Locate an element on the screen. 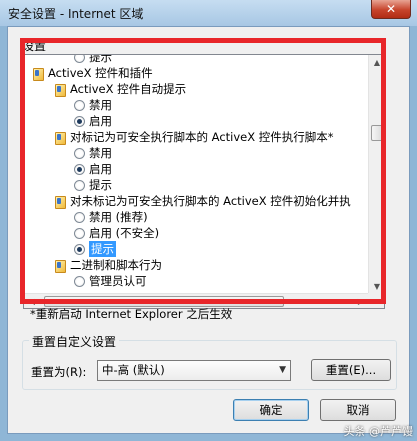  reset-to-label: 重置为(R): is located at coordinates (59, 372).